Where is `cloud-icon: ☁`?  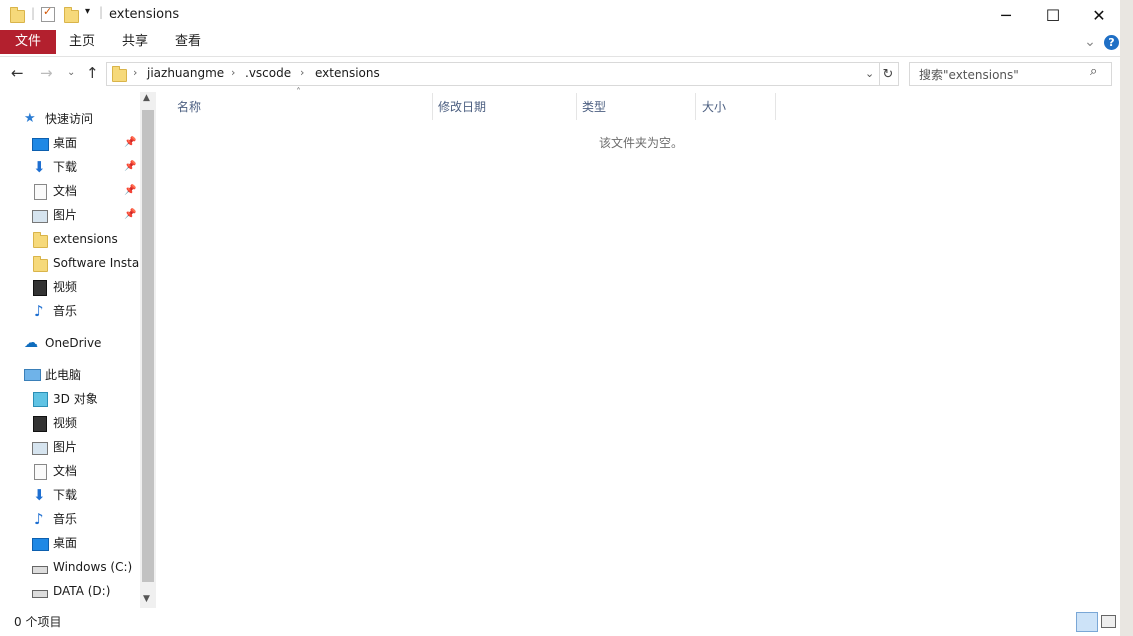 cloud-icon: ☁ is located at coordinates (31, 343).